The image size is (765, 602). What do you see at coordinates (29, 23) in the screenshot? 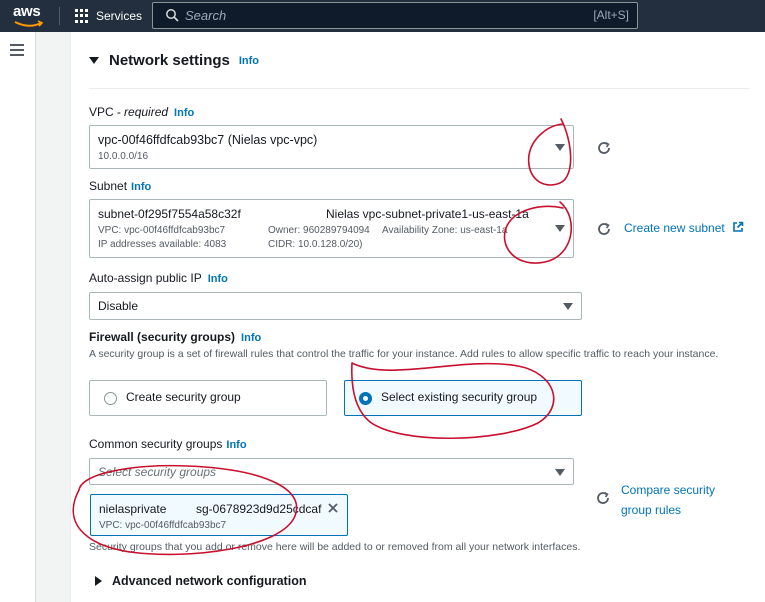
I see `aws-smile-icon` at bounding box center [29, 23].